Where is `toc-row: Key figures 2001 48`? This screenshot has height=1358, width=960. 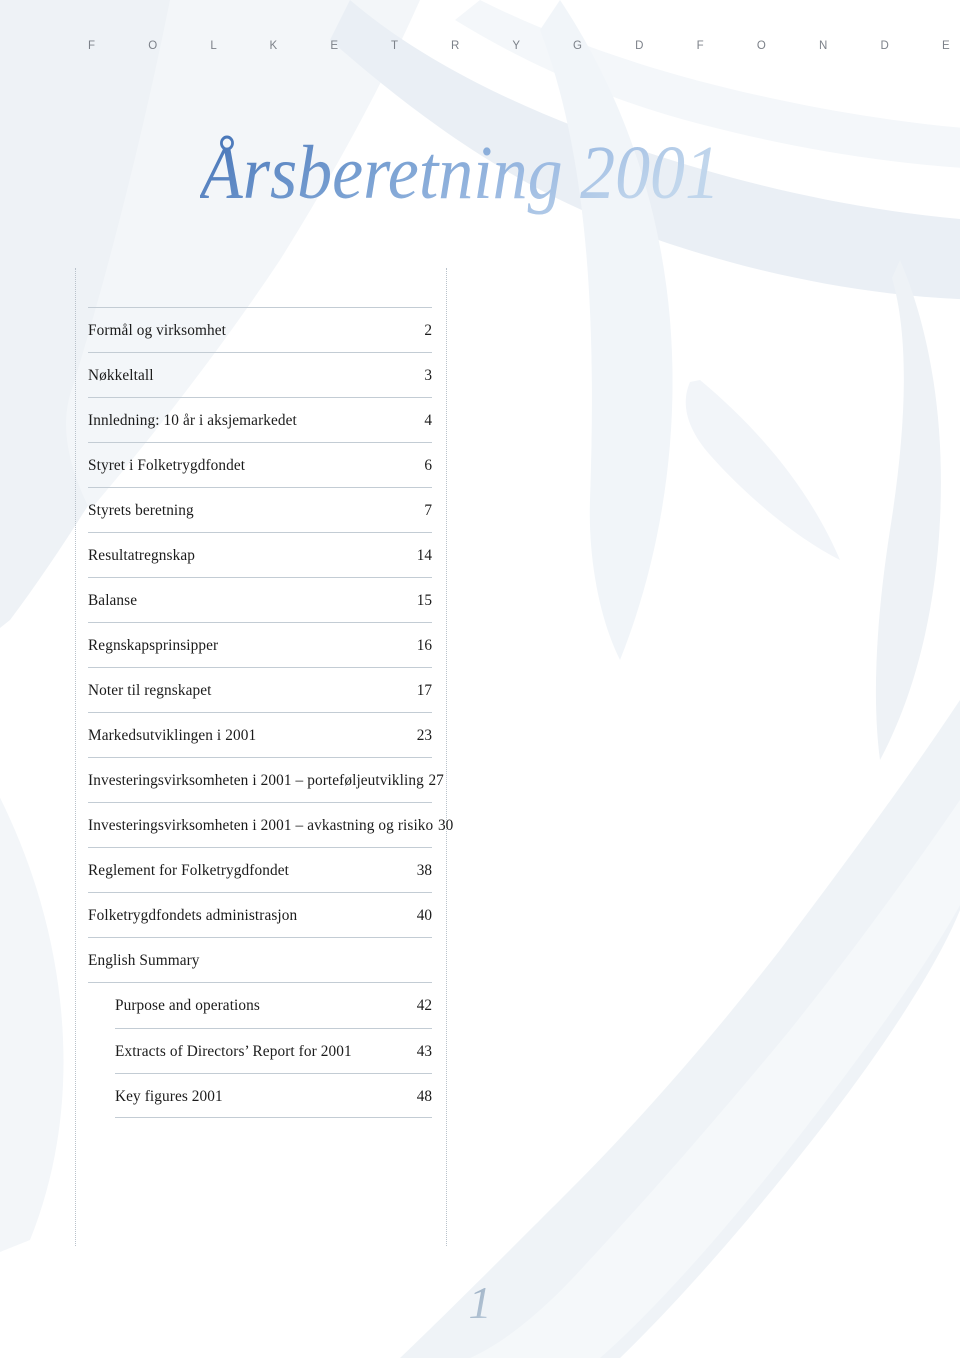
toc-row: Key figures 2001 48 is located at coordinates (273, 1095).